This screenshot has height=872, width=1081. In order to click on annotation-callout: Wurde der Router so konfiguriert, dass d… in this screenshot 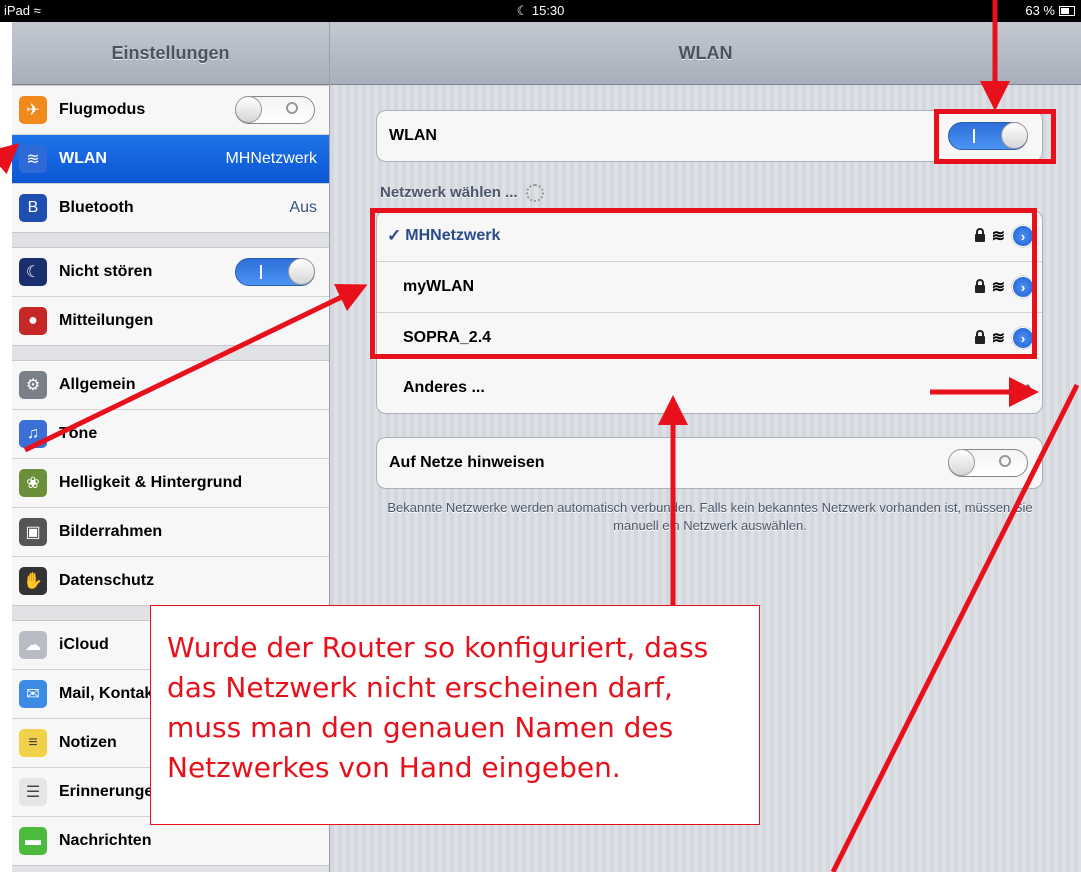, I will do `click(455, 715)`.